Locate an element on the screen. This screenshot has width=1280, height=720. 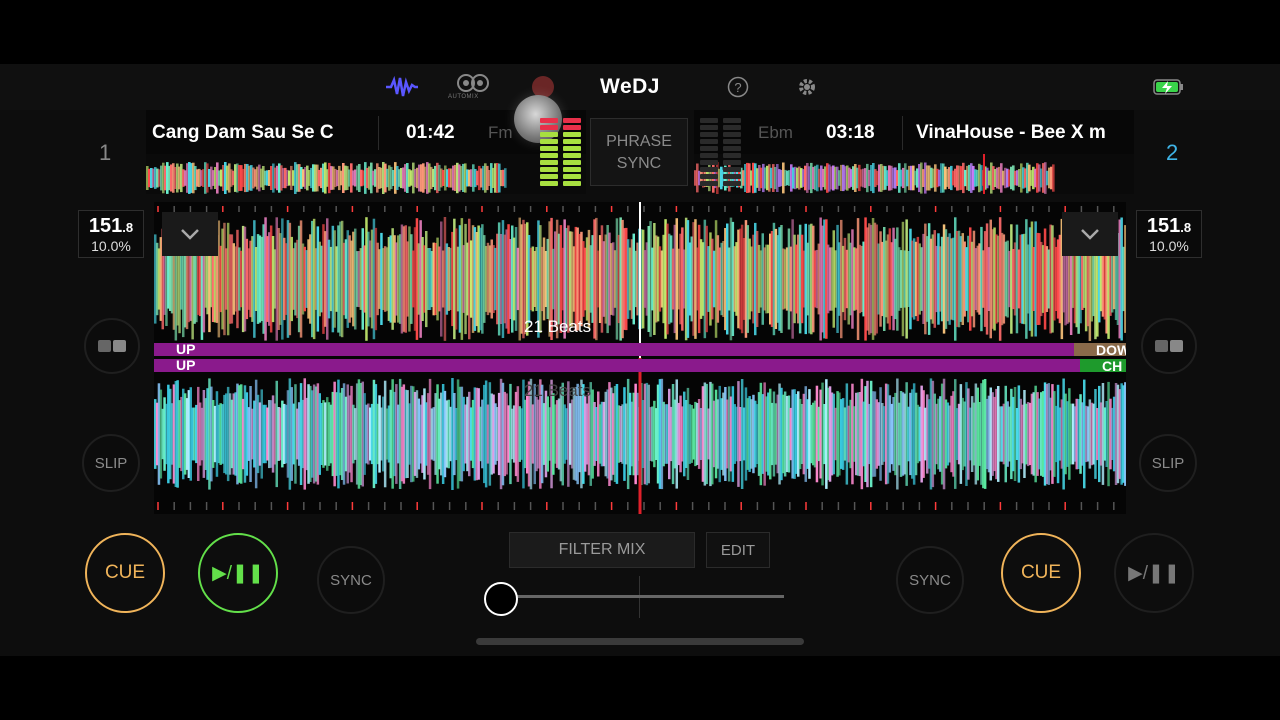
deck1-phrase-start: UP is located at coordinates (186, 349).